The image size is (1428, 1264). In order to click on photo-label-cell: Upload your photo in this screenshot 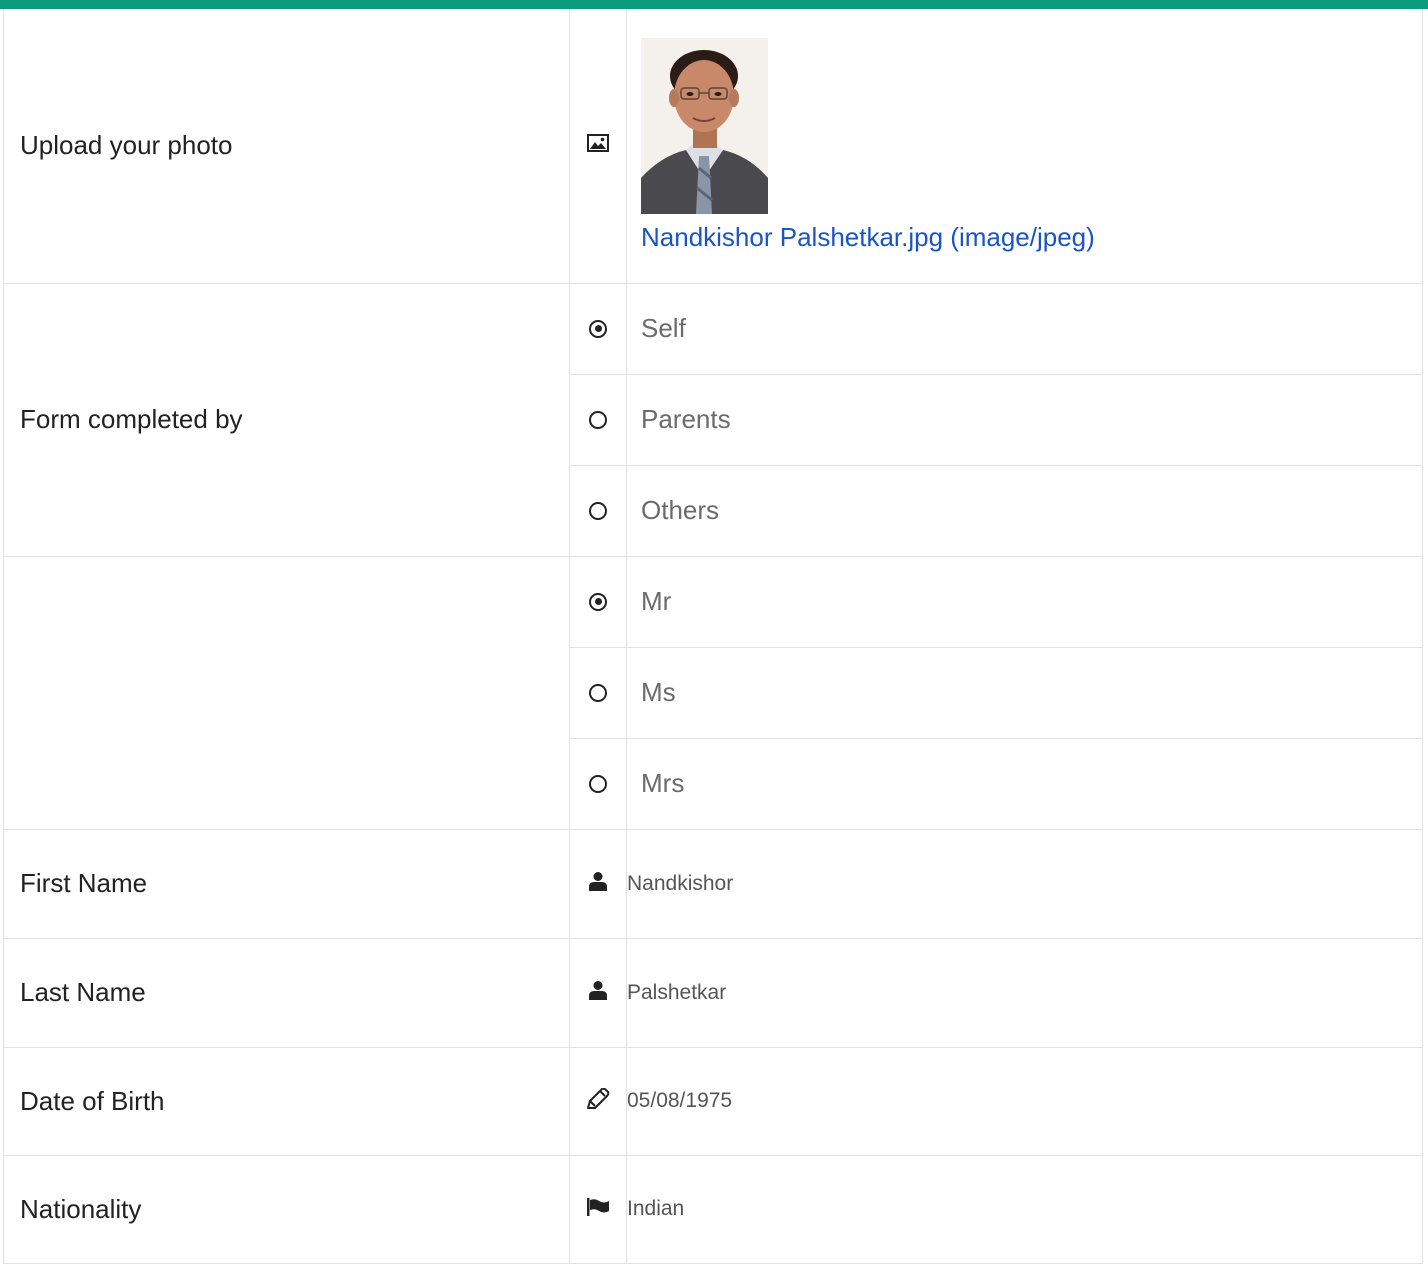, I will do `click(286, 146)`.